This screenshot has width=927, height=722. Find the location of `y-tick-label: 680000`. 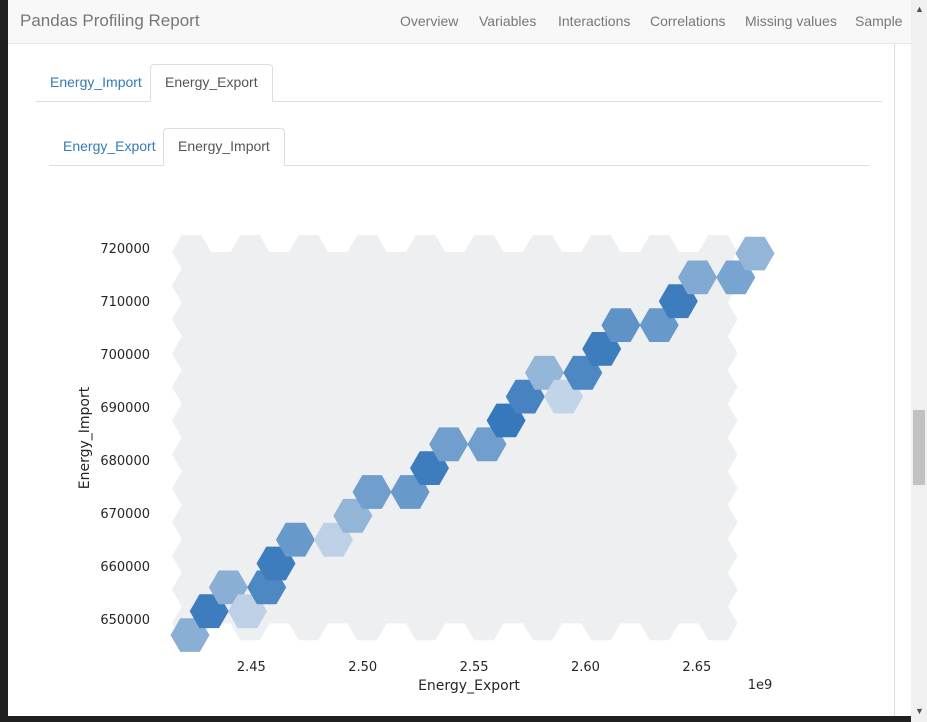

y-tick-label: 680000 is located at coordinates (125, 461).